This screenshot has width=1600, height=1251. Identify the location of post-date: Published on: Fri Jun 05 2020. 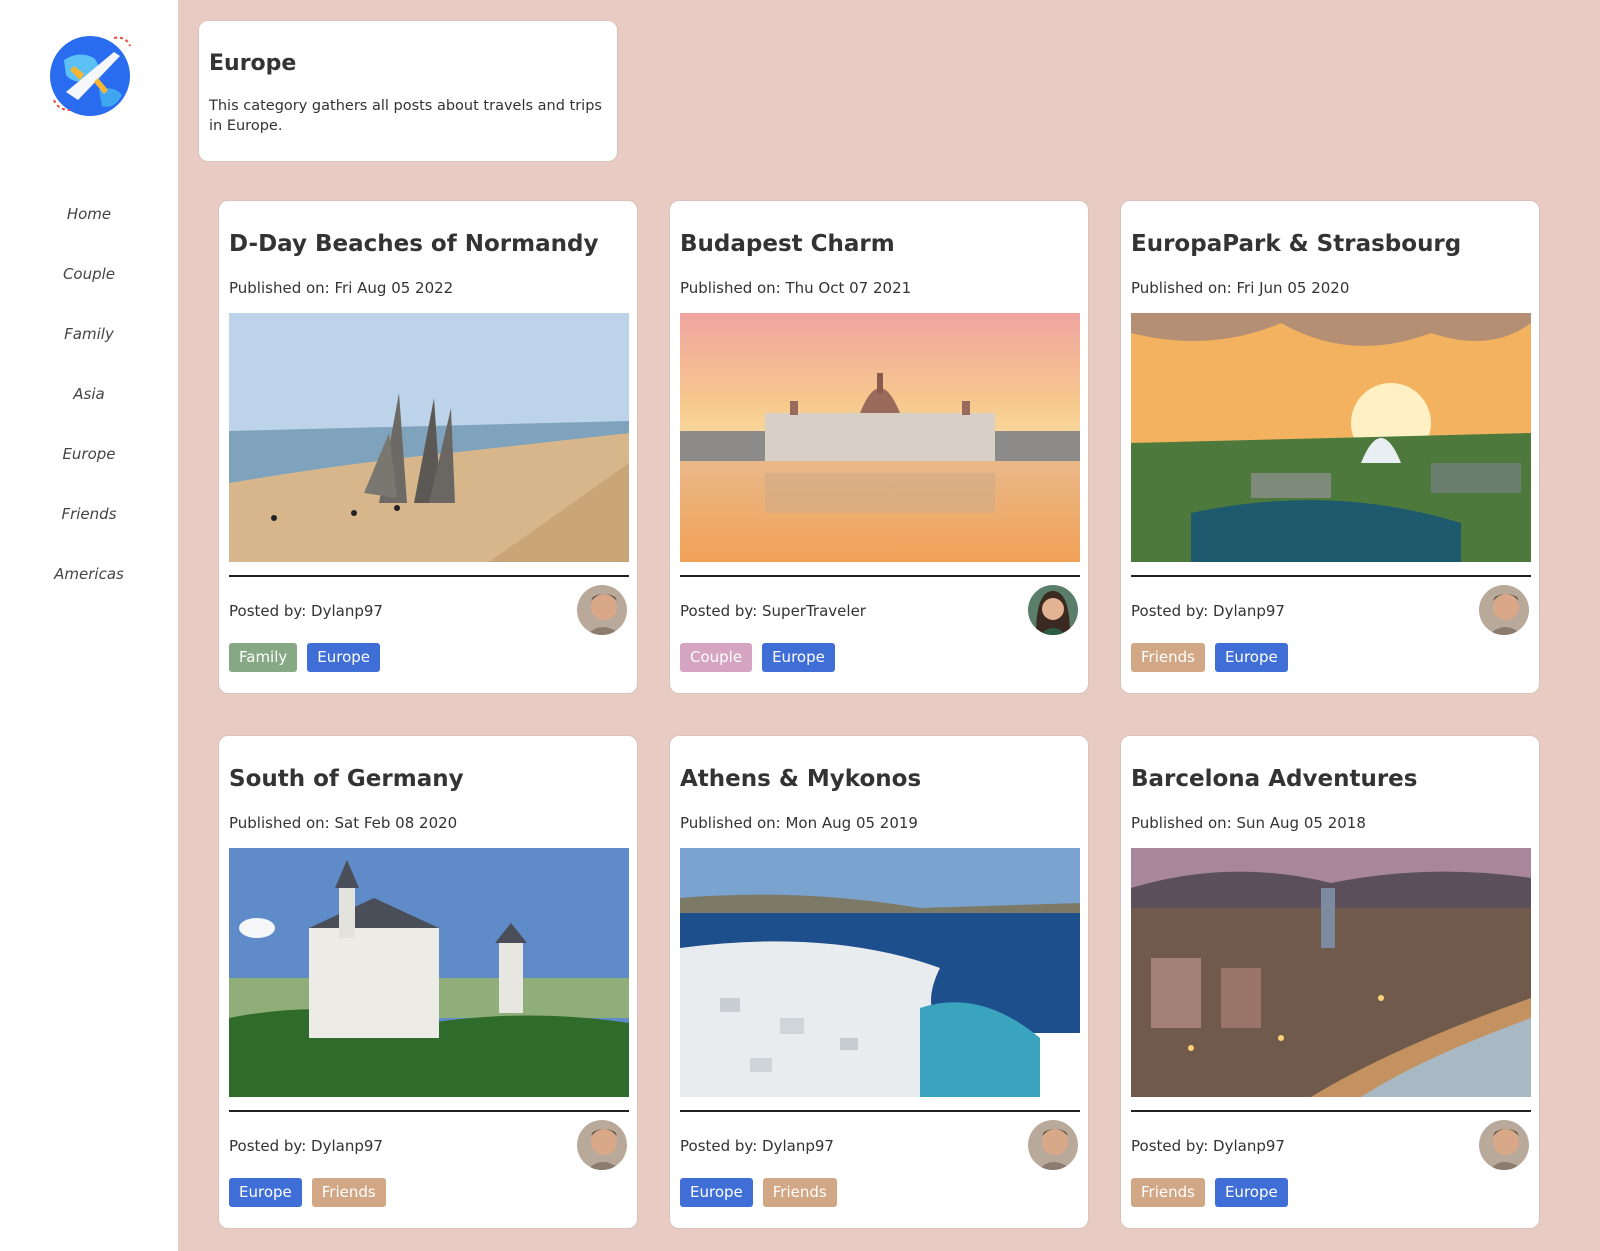
(1240, 288).